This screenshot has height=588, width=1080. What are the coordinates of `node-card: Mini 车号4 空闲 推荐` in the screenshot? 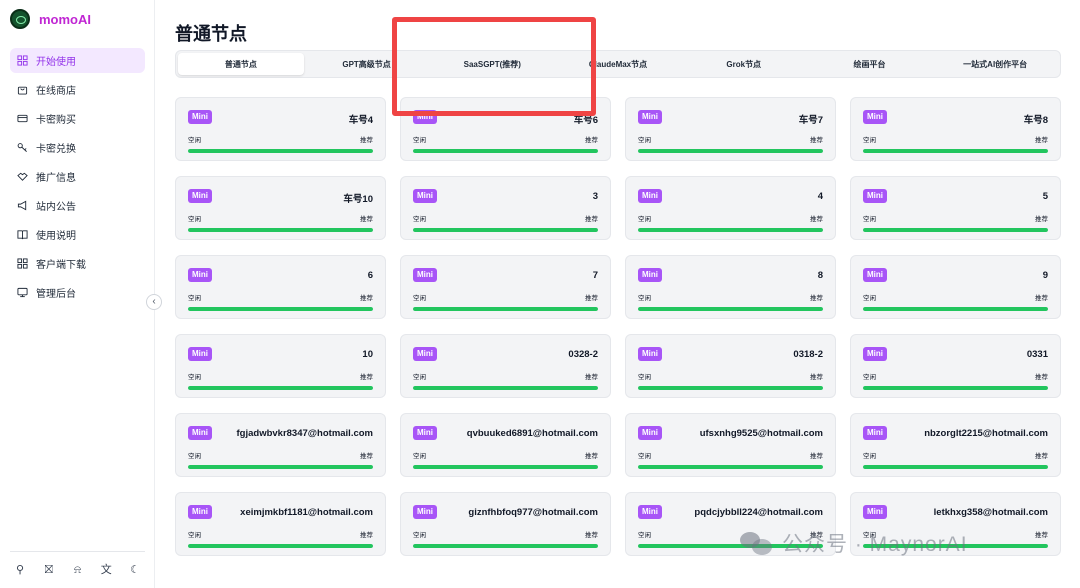 It's located at (280, 129).